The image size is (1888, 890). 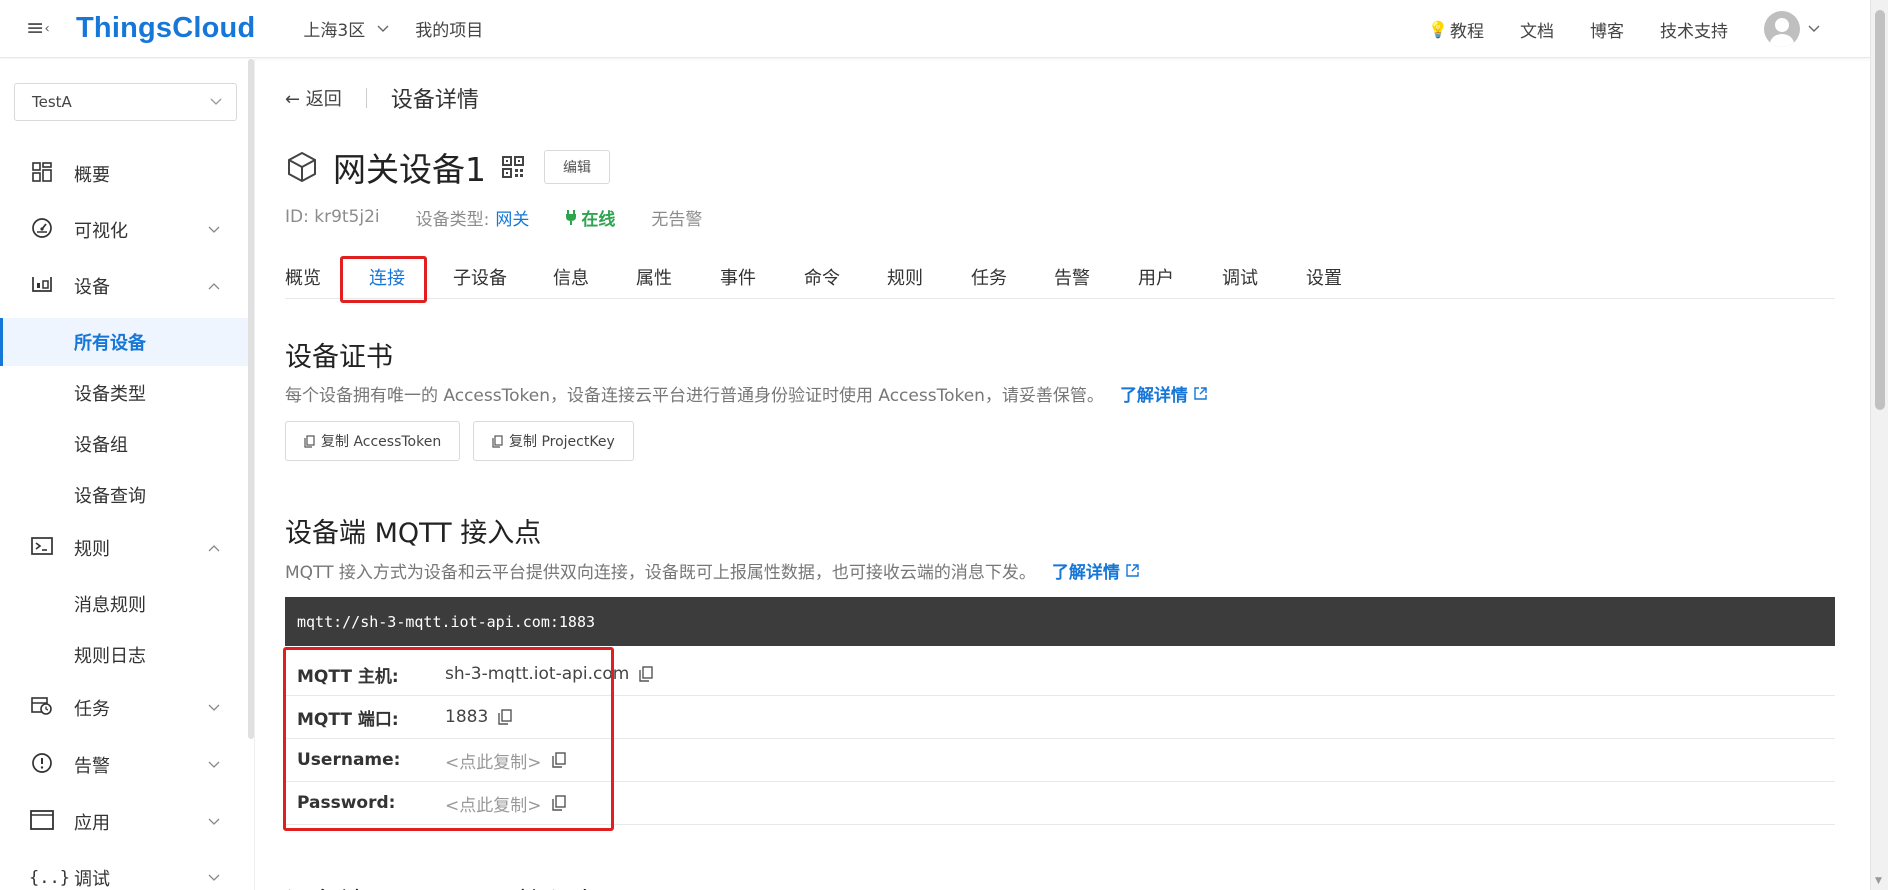 I want to click on sidebar-item-rule-logs: 规则日志, so click(x=124, y=655).